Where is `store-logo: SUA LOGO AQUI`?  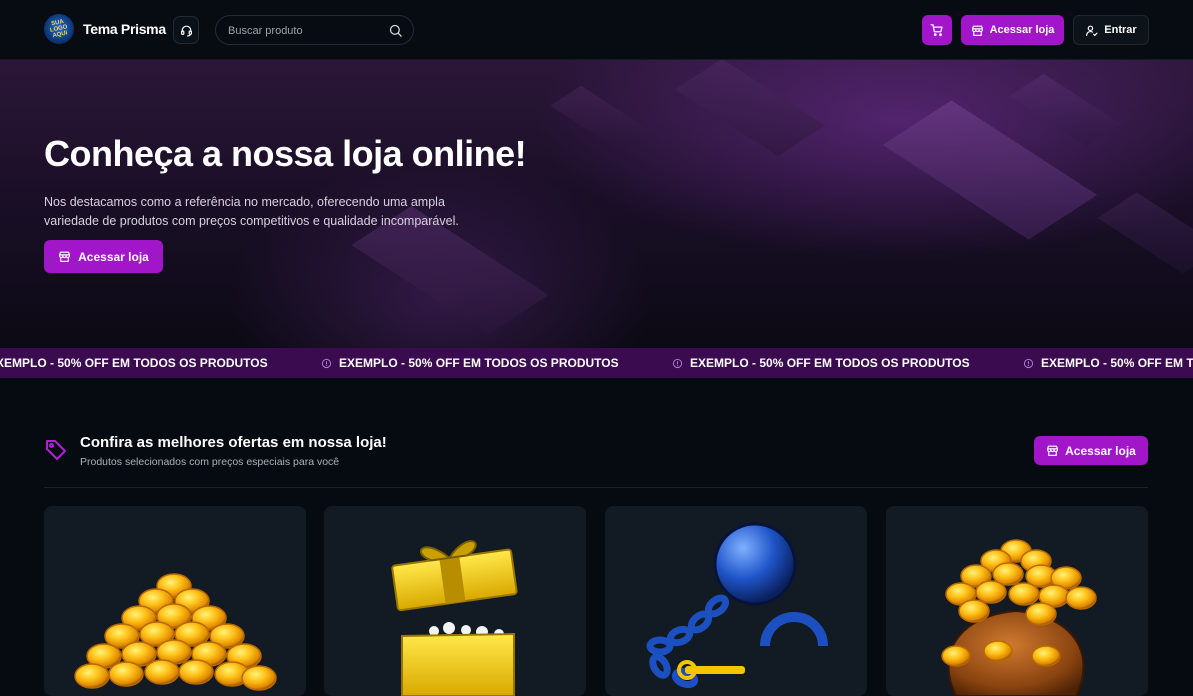
store-logo: SUA LOGO AQUI is located at coordinates (59, 29).